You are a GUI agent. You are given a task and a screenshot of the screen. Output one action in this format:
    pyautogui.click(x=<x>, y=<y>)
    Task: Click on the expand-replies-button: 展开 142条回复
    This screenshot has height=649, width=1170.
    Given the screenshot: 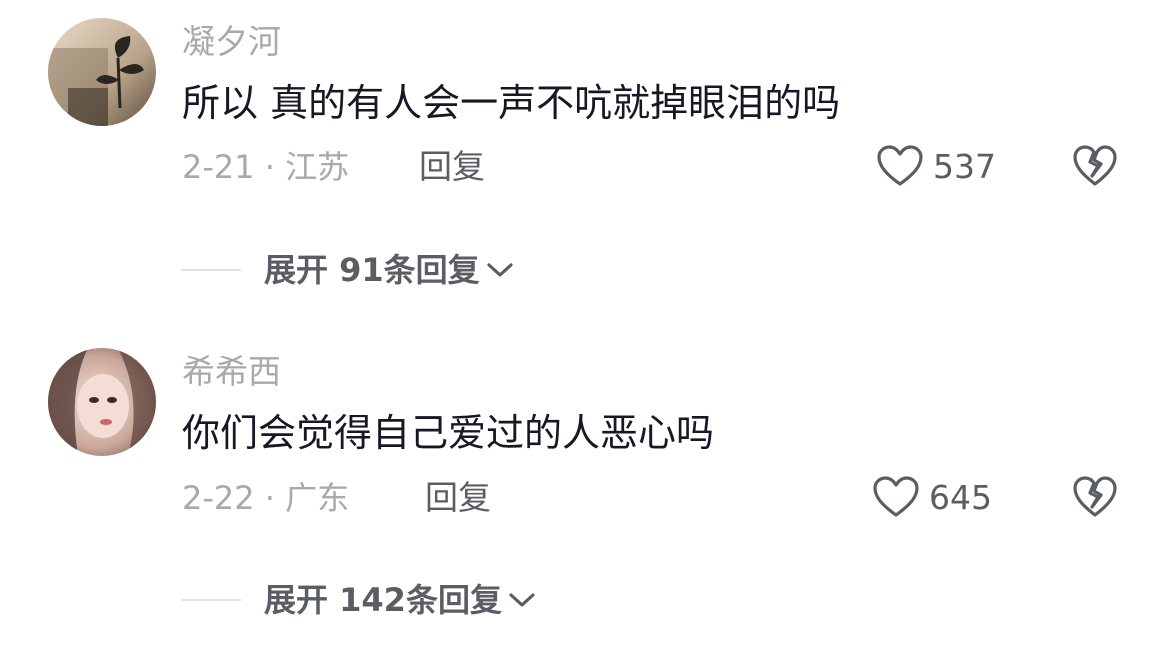 What is the action you would take?
    pyautogui.click(x=400, y=600)
    